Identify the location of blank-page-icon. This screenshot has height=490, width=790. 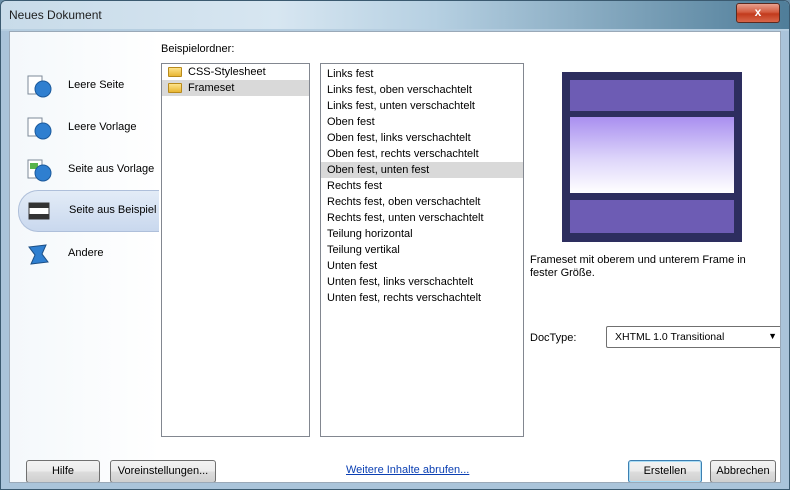
(39, 86).